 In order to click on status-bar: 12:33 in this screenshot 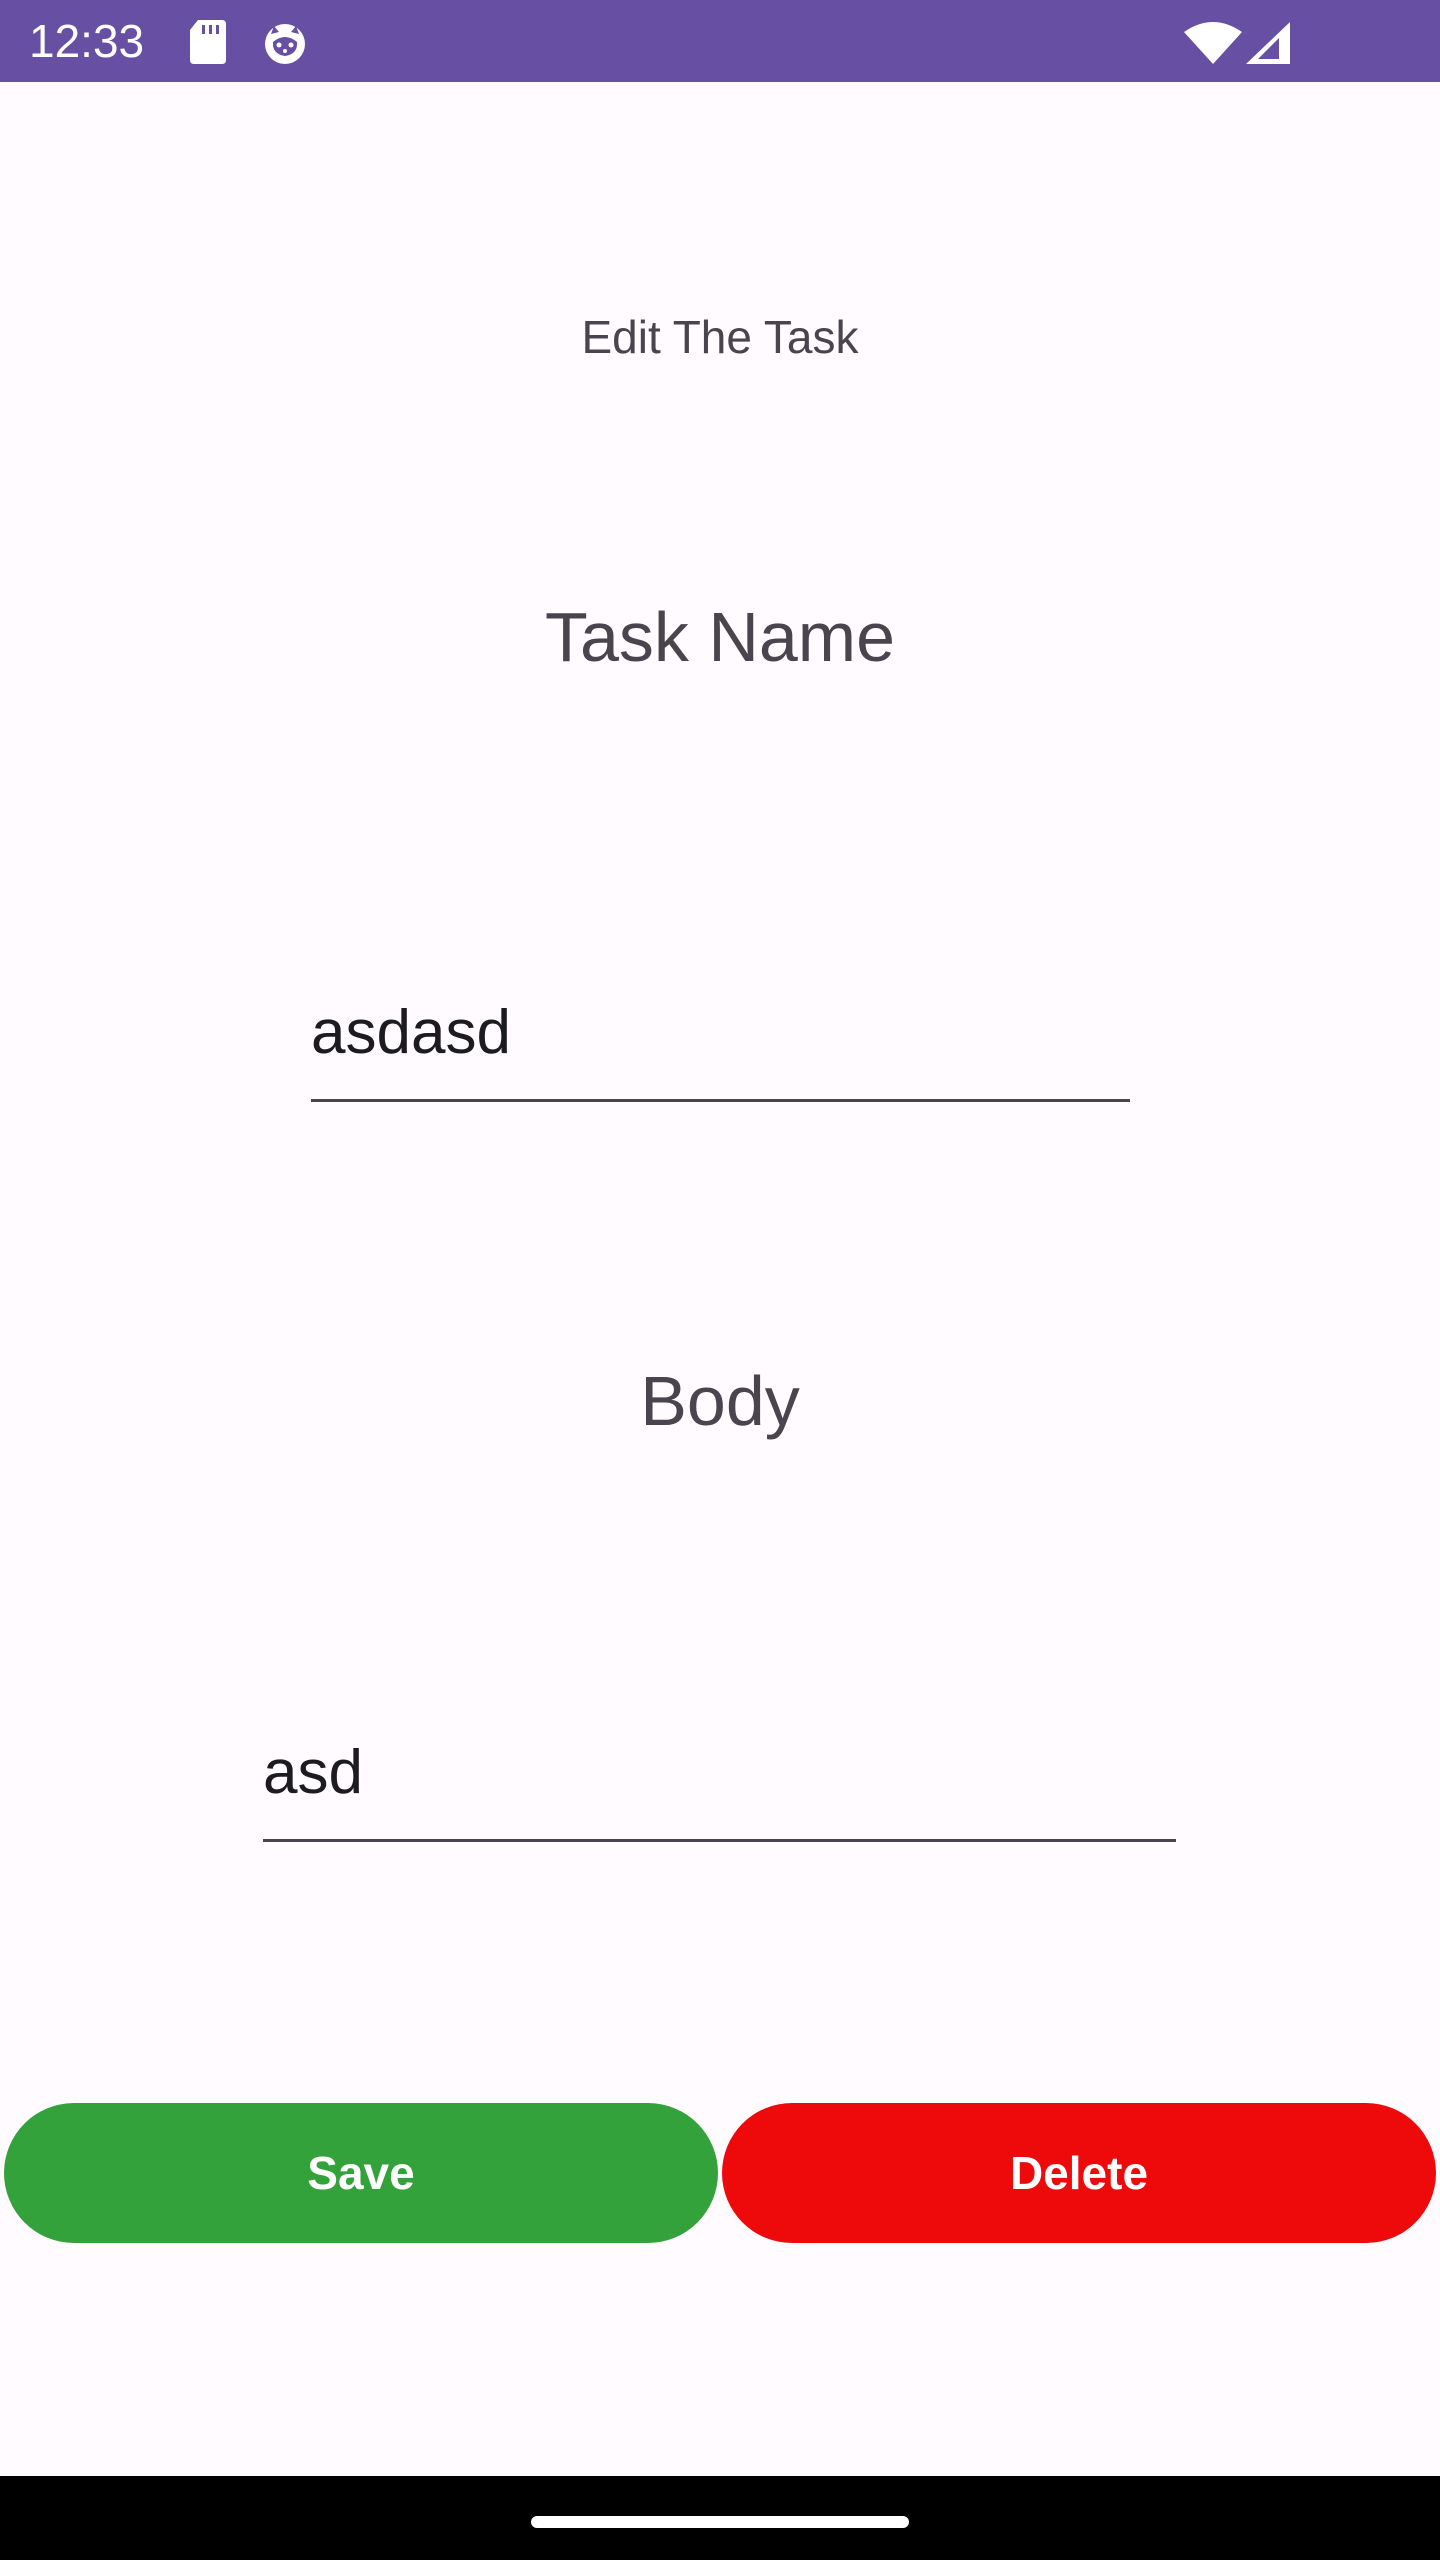, I will do `click(720, 41)`.